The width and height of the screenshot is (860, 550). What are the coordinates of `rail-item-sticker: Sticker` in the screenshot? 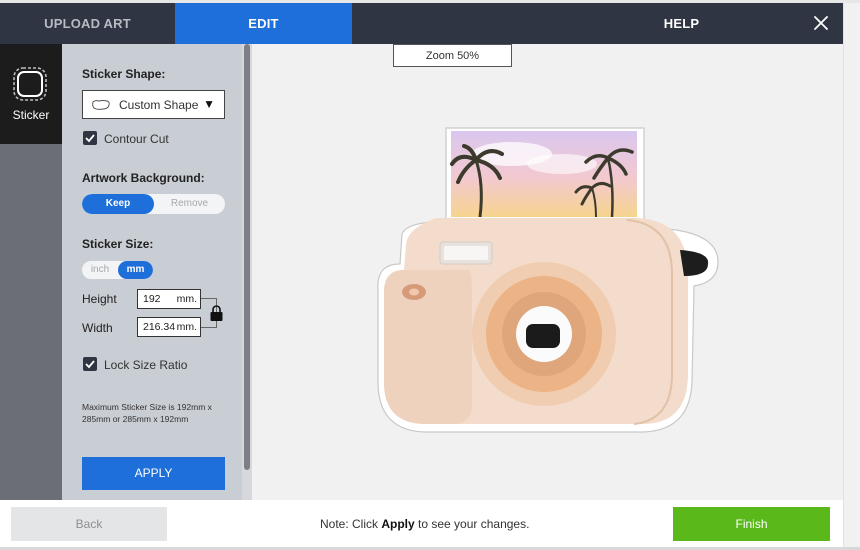 It's located at (31, 94).